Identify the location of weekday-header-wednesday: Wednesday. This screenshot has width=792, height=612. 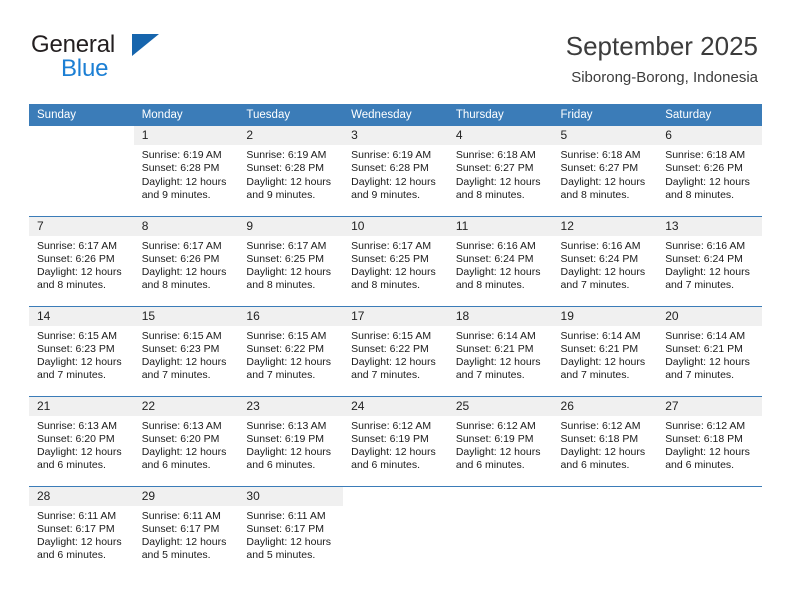
(395, 115).